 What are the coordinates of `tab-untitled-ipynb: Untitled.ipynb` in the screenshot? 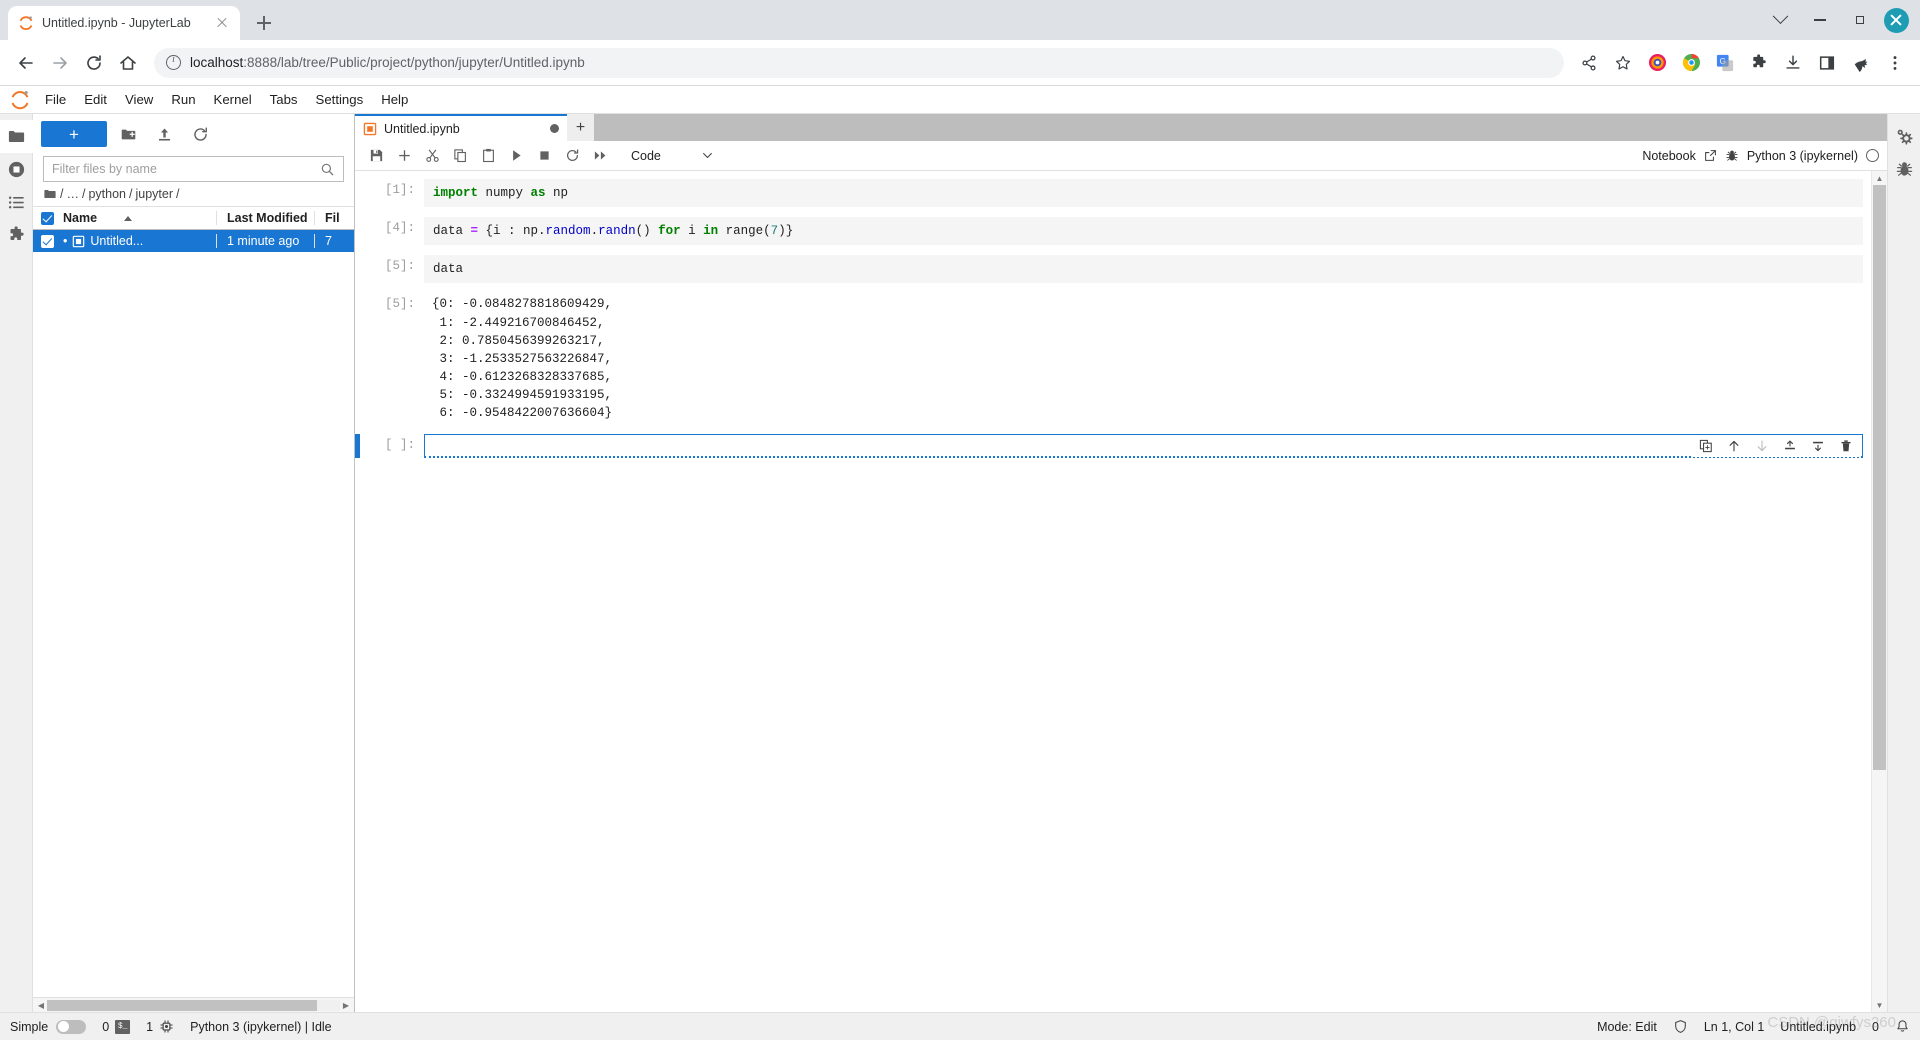 It's located at (461, 127).